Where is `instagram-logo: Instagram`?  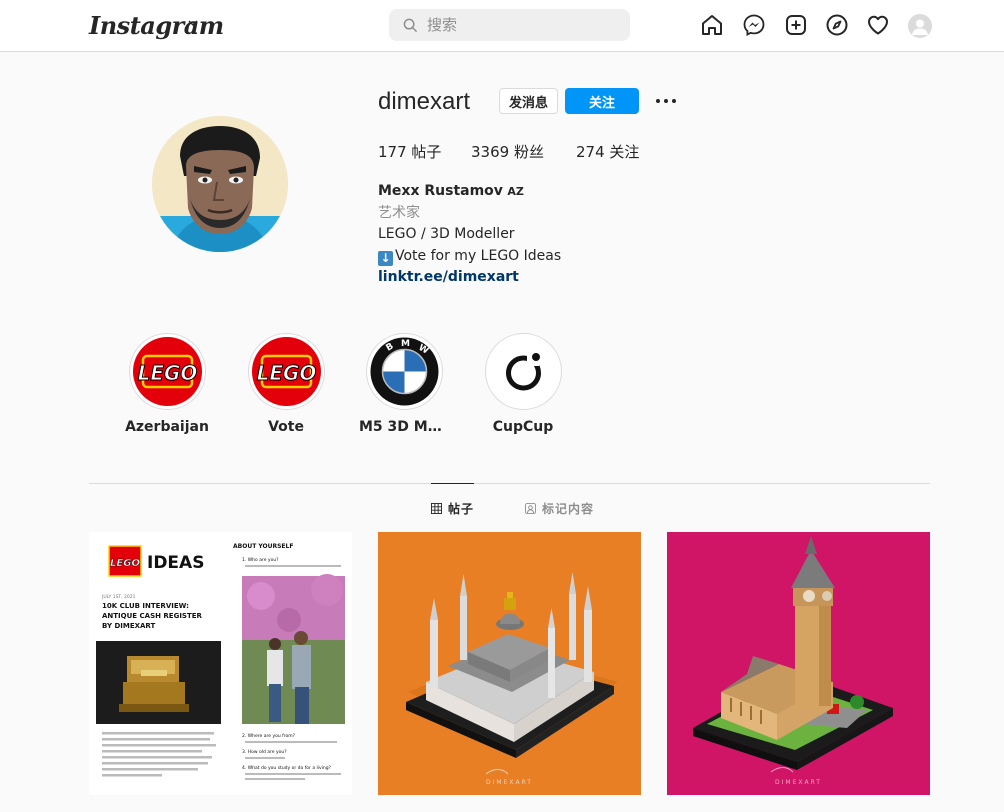
instagram-logo: Instagram is located at coordinates (156, 25).